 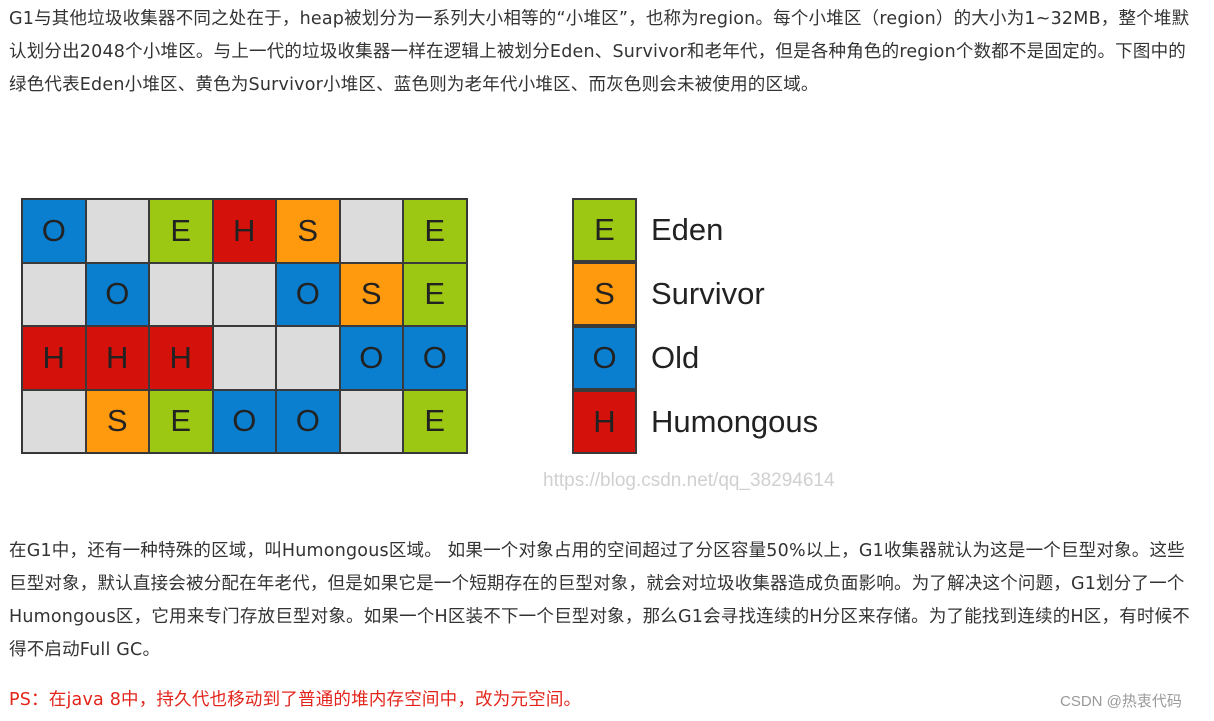 I want to click on legend-item: O Old, so click(x=695, y=358).